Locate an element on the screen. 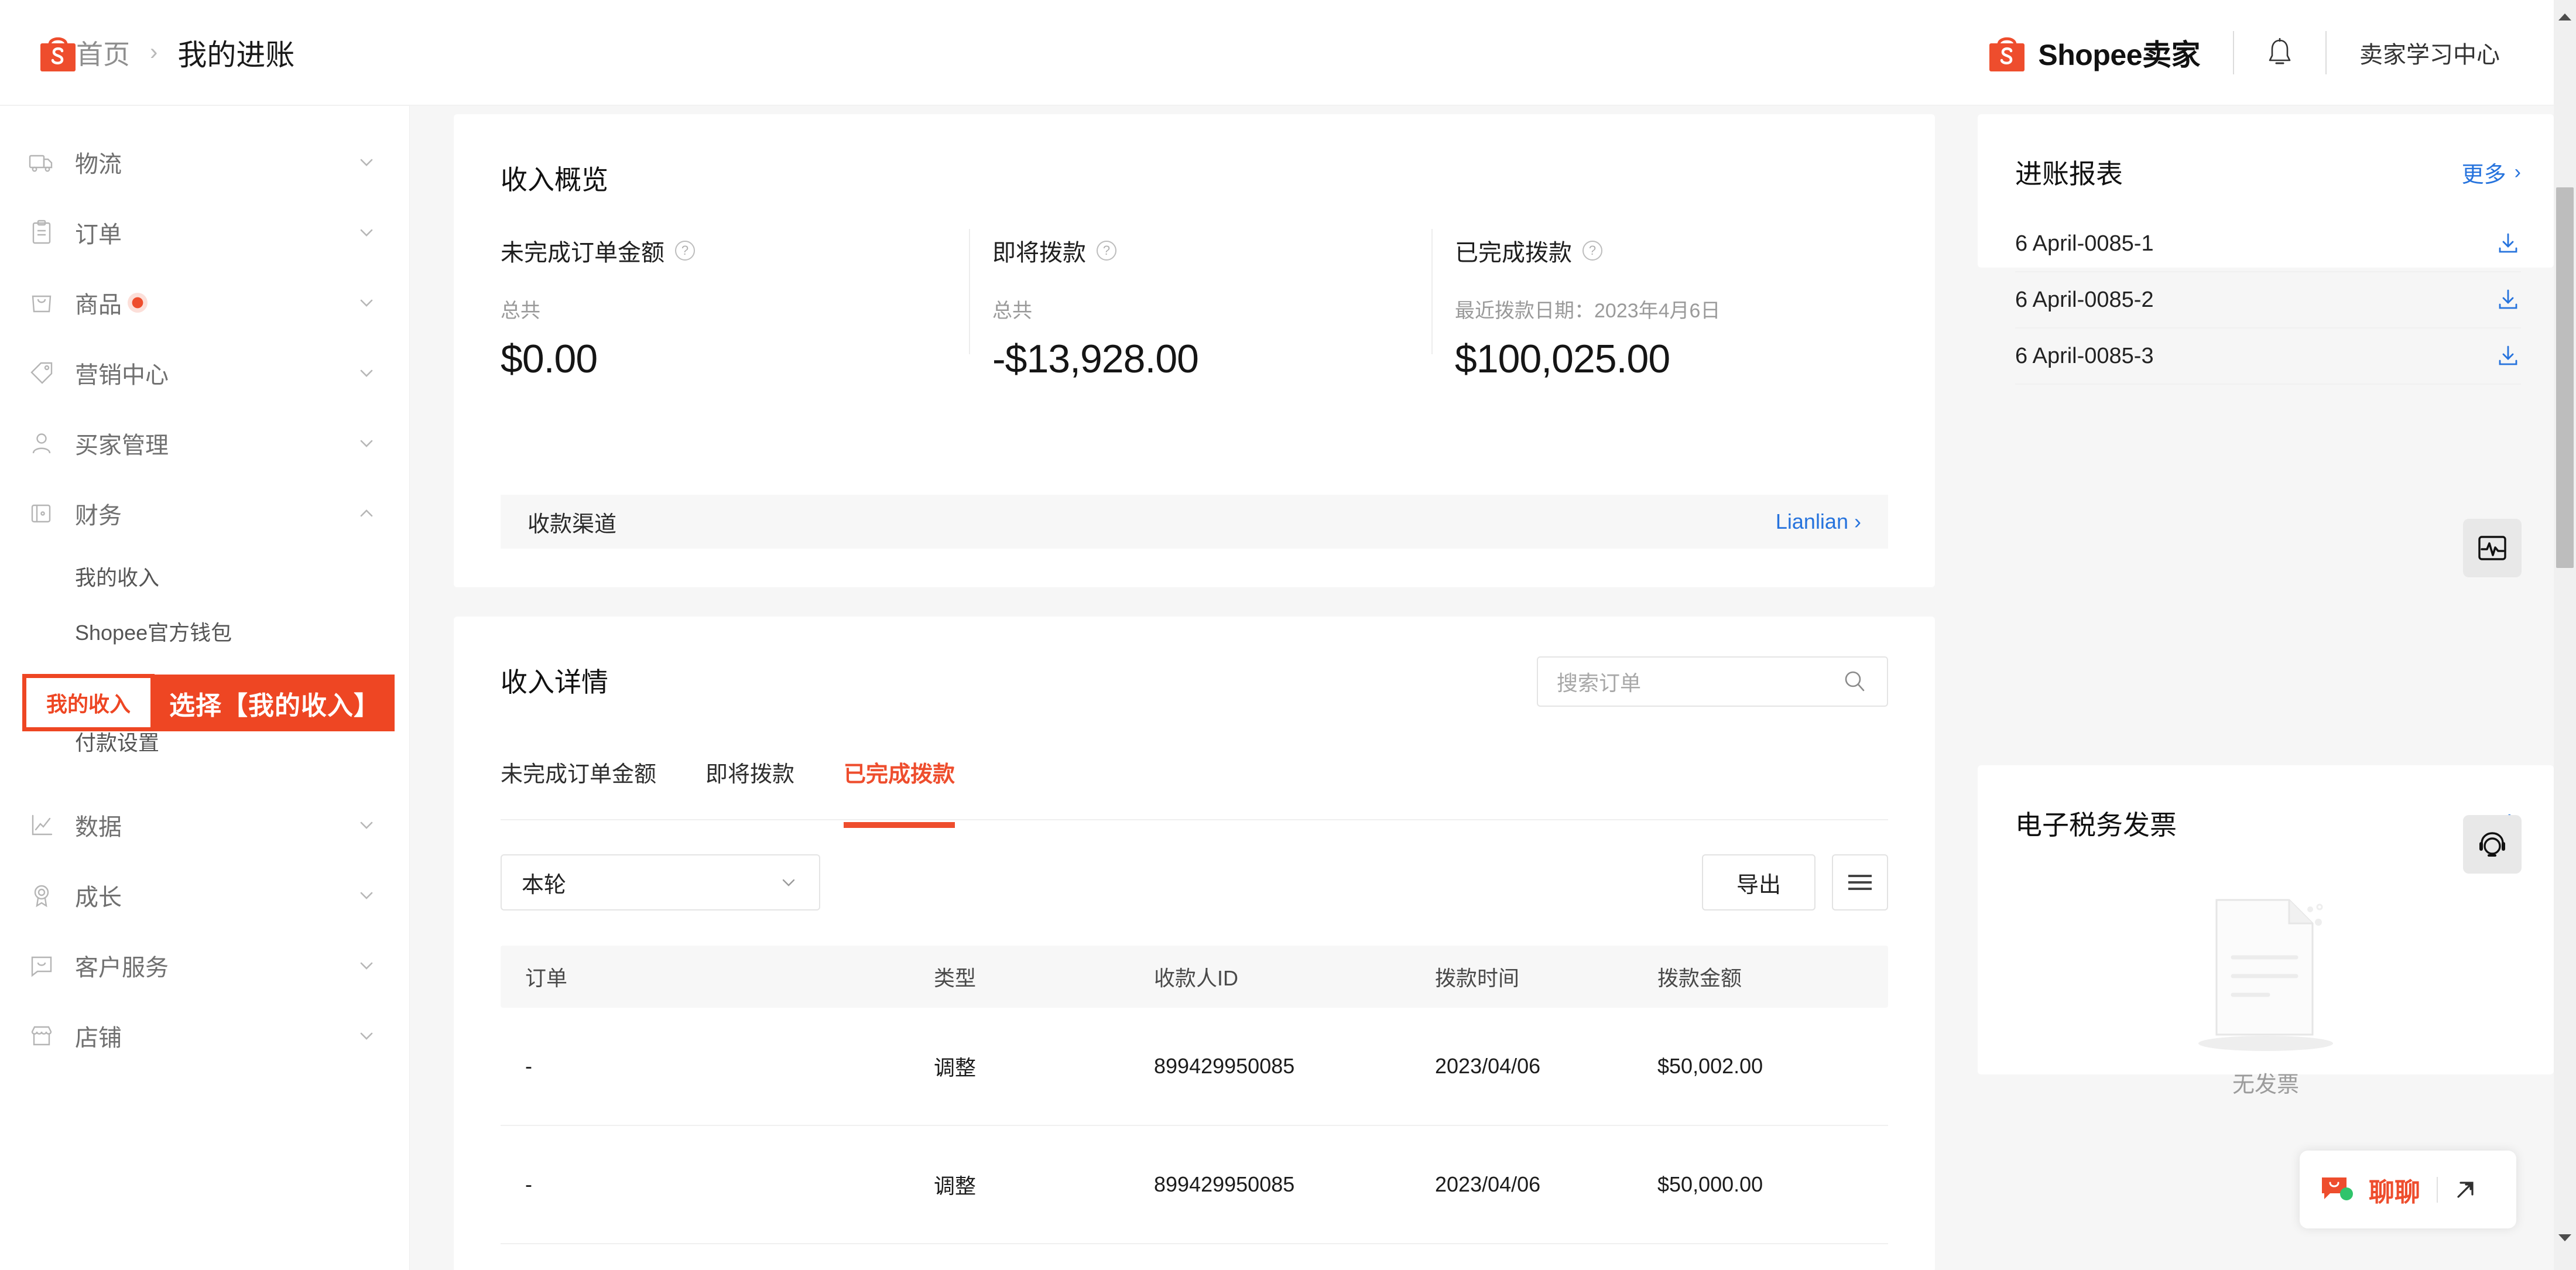 Image resolution: width=2576 pixels, height=1270 pixels. breadcrumb: 首页 › 我的进账 is located at coordinates (147, 53).